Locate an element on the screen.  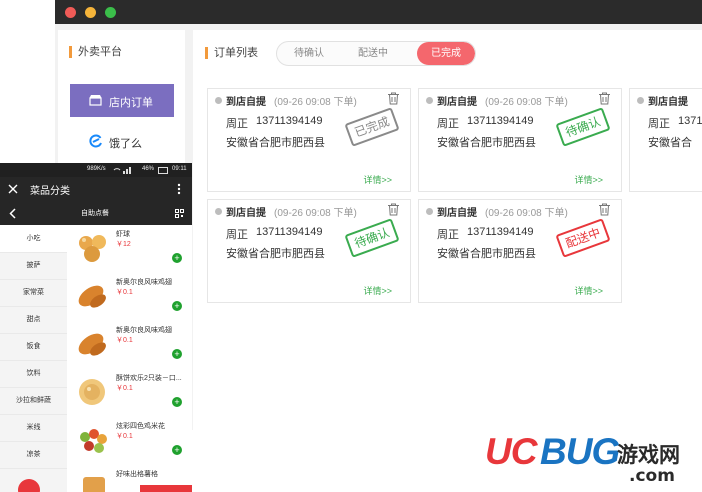
battery-icon is located at coordinates (163, 170).